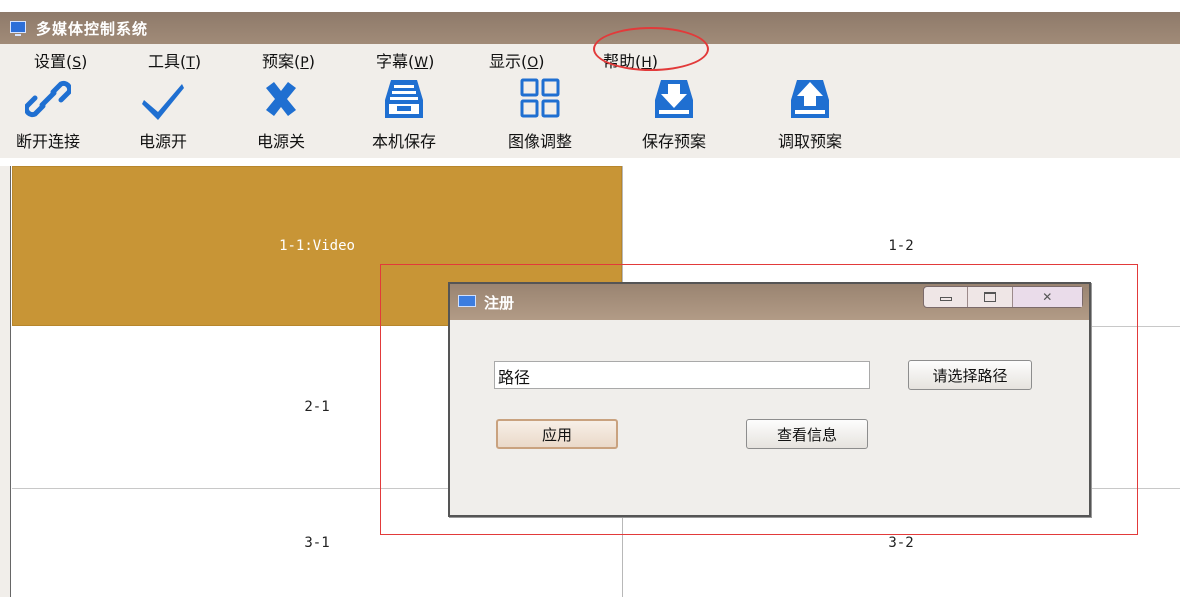  What do you see at coordinates (404, 99) in the screenshot?
I see `inbox-save-icon` at bounding box center [404, 99].